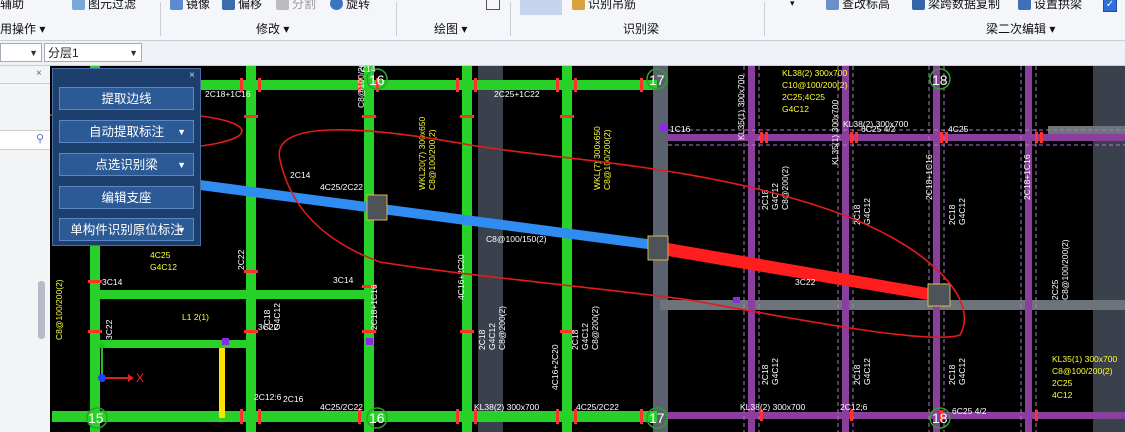 The width and height of the screenshot is (1125, 432). I want to click on search-icon: ⚲, so click(39, 139).